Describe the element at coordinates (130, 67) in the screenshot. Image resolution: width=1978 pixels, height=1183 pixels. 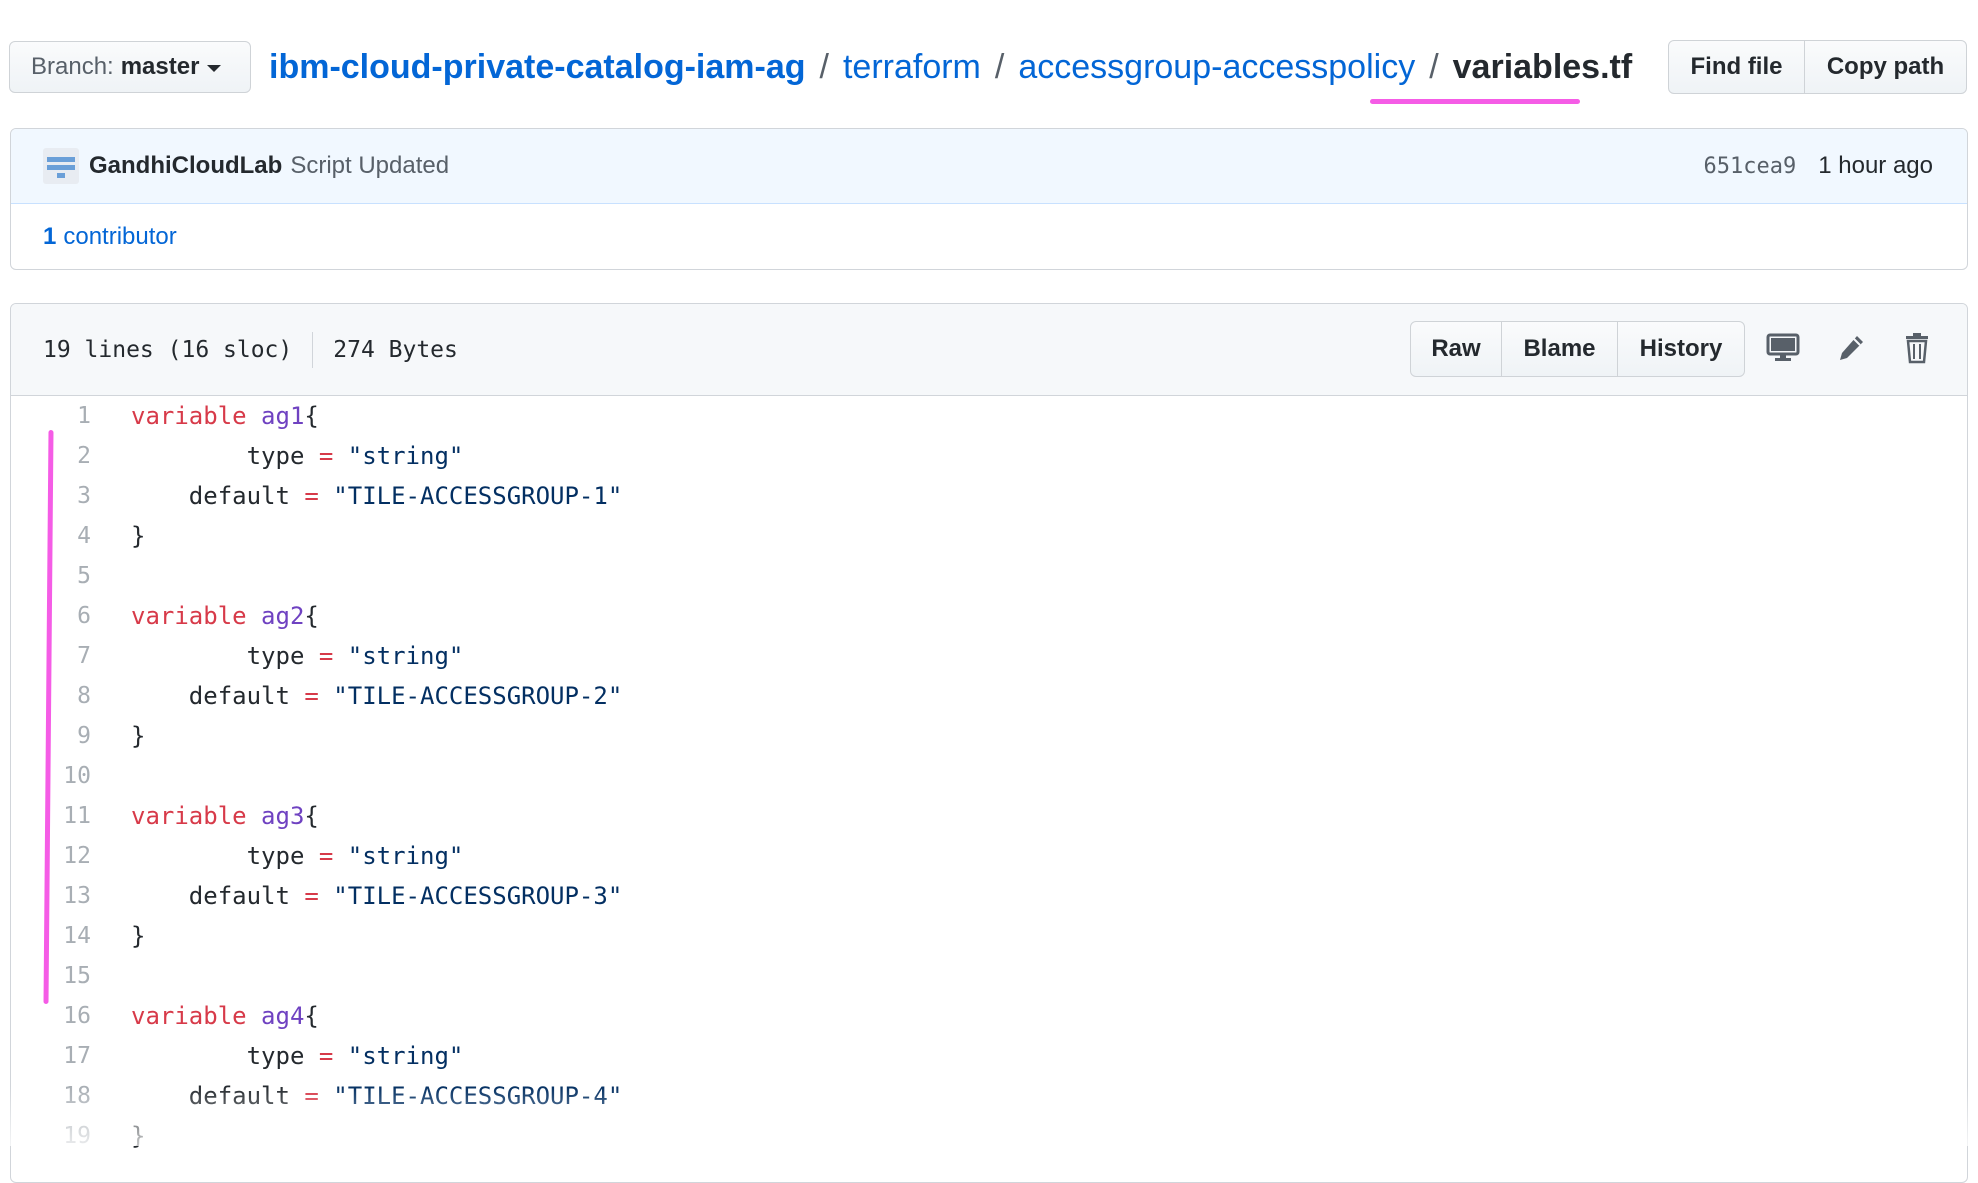
I see `branch-select-button: Branch: master` at that location.